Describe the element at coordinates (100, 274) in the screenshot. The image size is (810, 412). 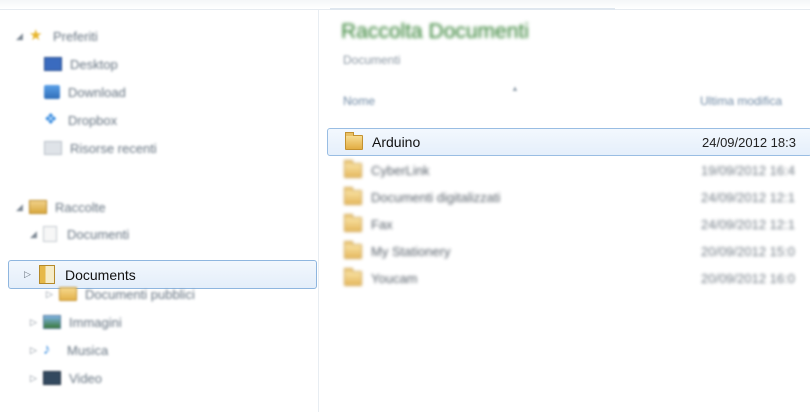
I see `nav-item-label: Documents` at that location.